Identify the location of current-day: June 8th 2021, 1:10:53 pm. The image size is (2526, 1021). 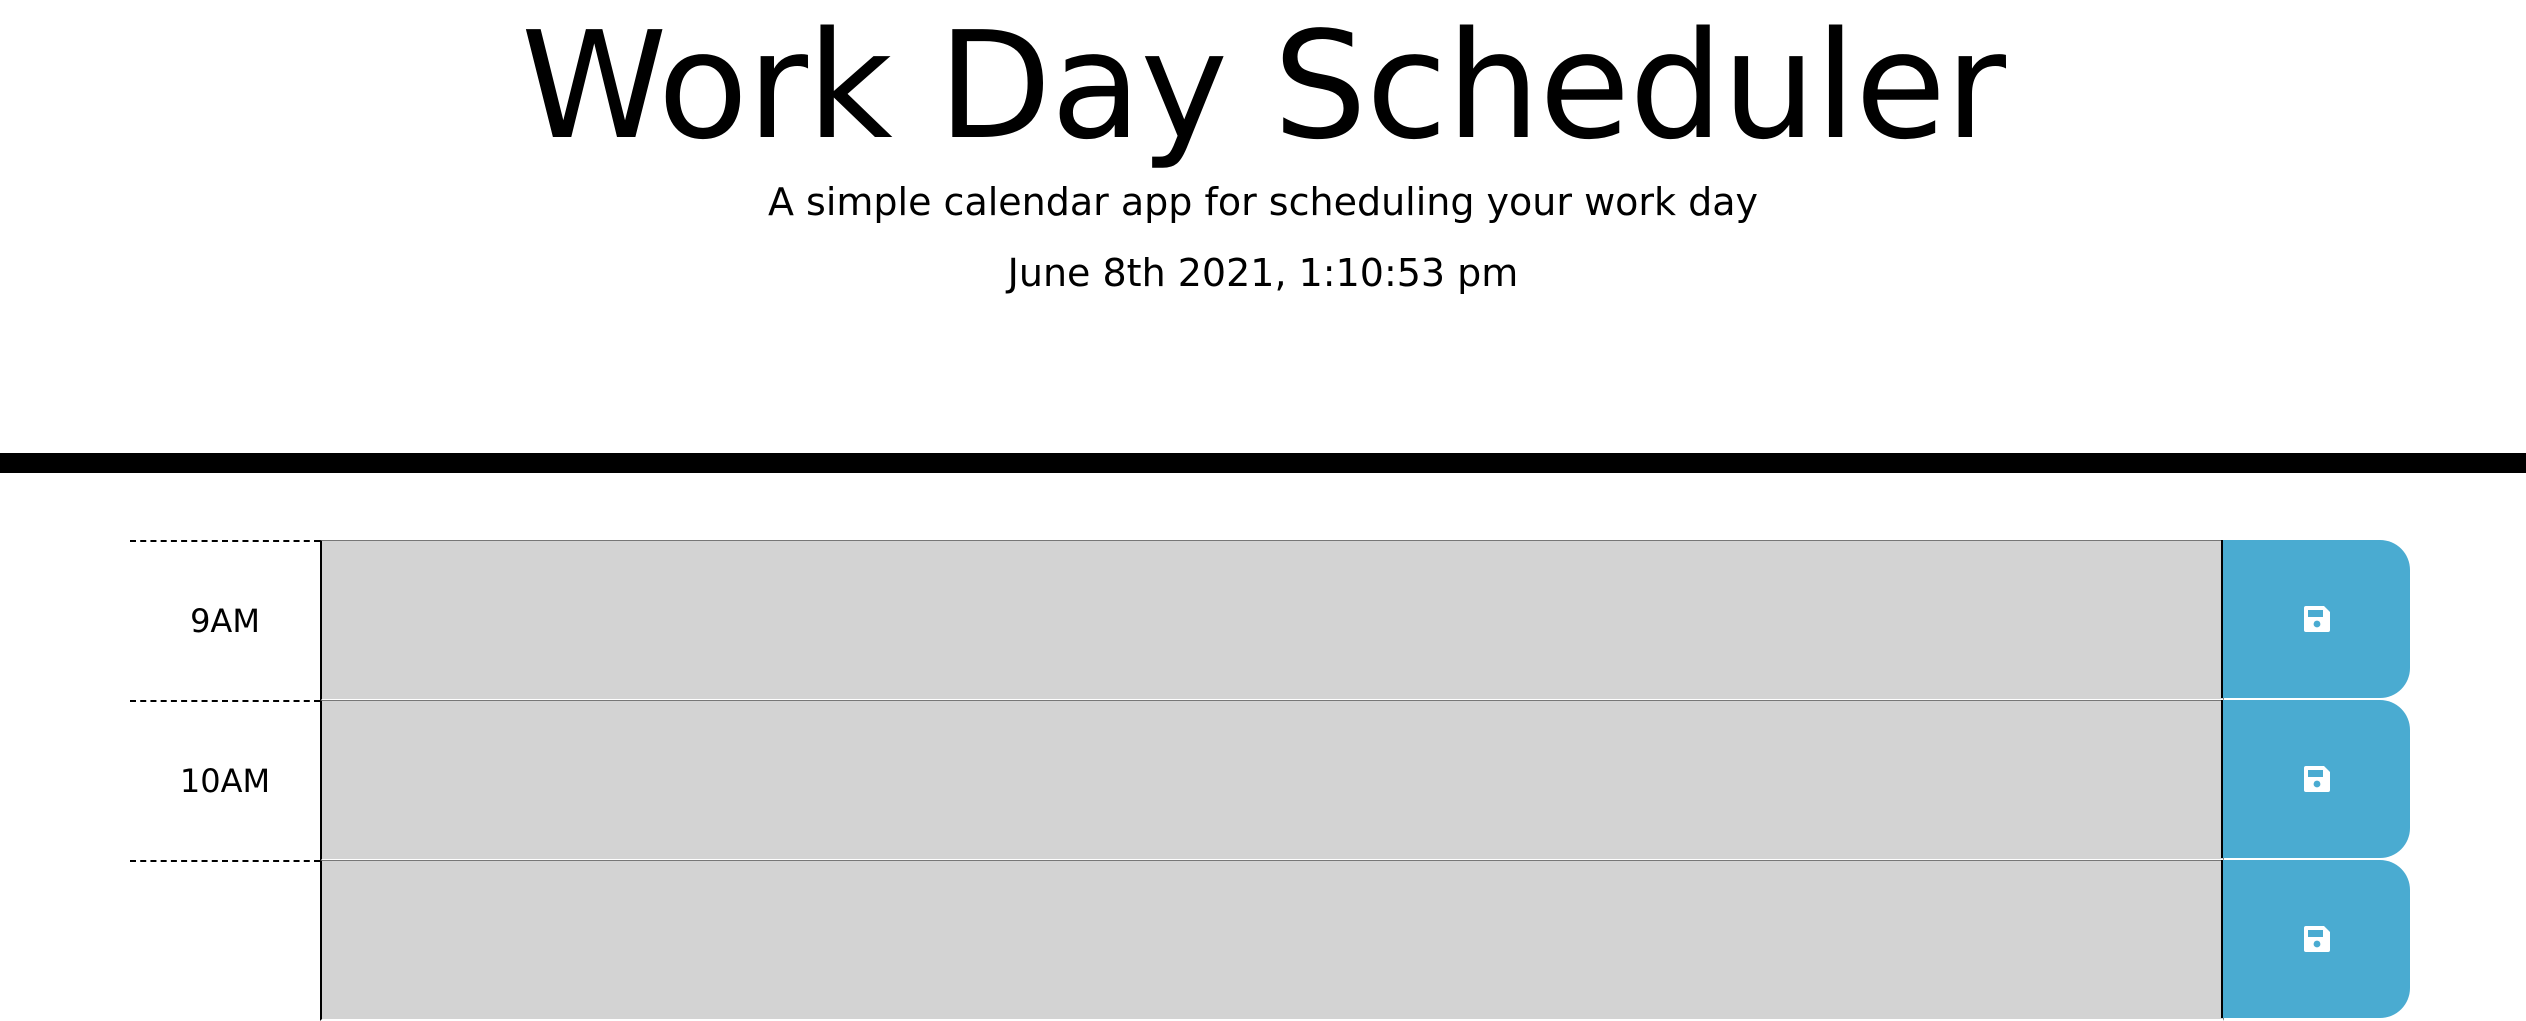
(1263, 273).